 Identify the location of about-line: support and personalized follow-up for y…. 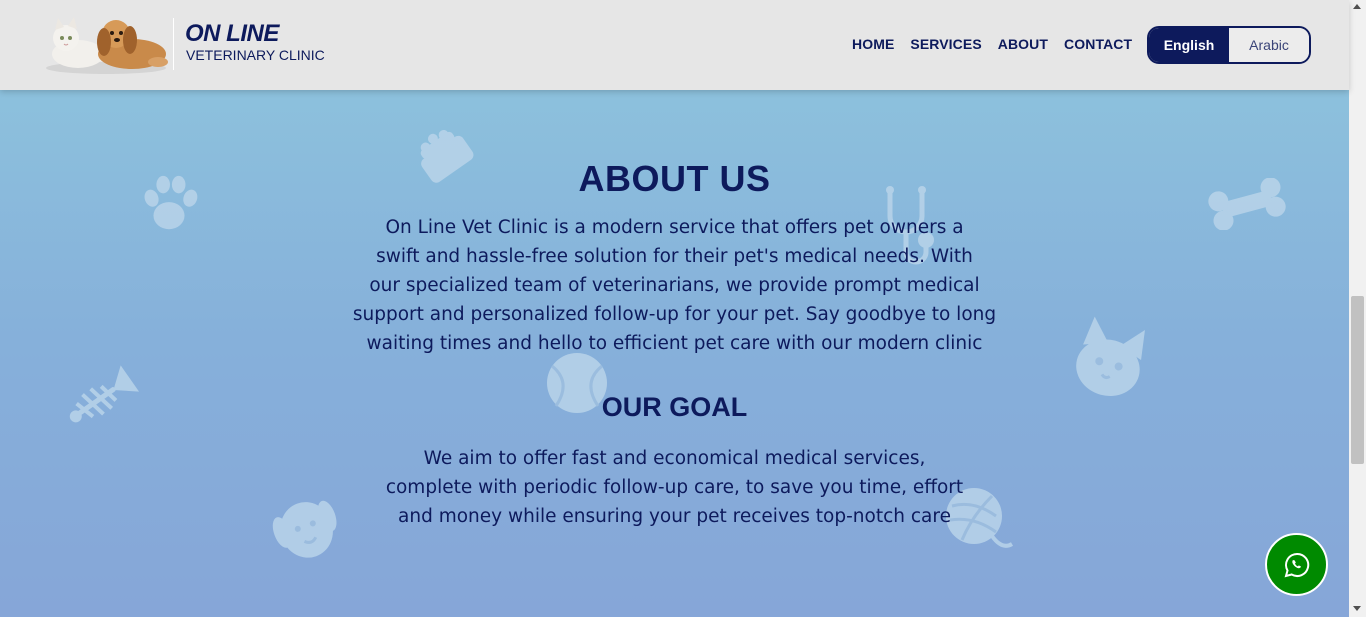
(674, 314).